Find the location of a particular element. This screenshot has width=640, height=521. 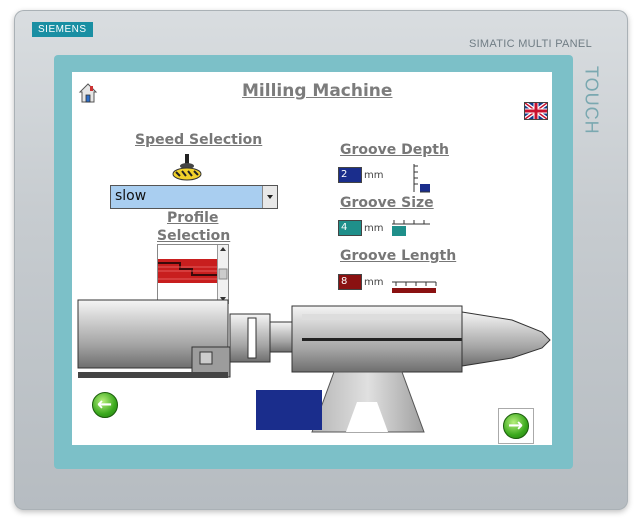

uk-flag-icon is located at coordinates (536, 111).